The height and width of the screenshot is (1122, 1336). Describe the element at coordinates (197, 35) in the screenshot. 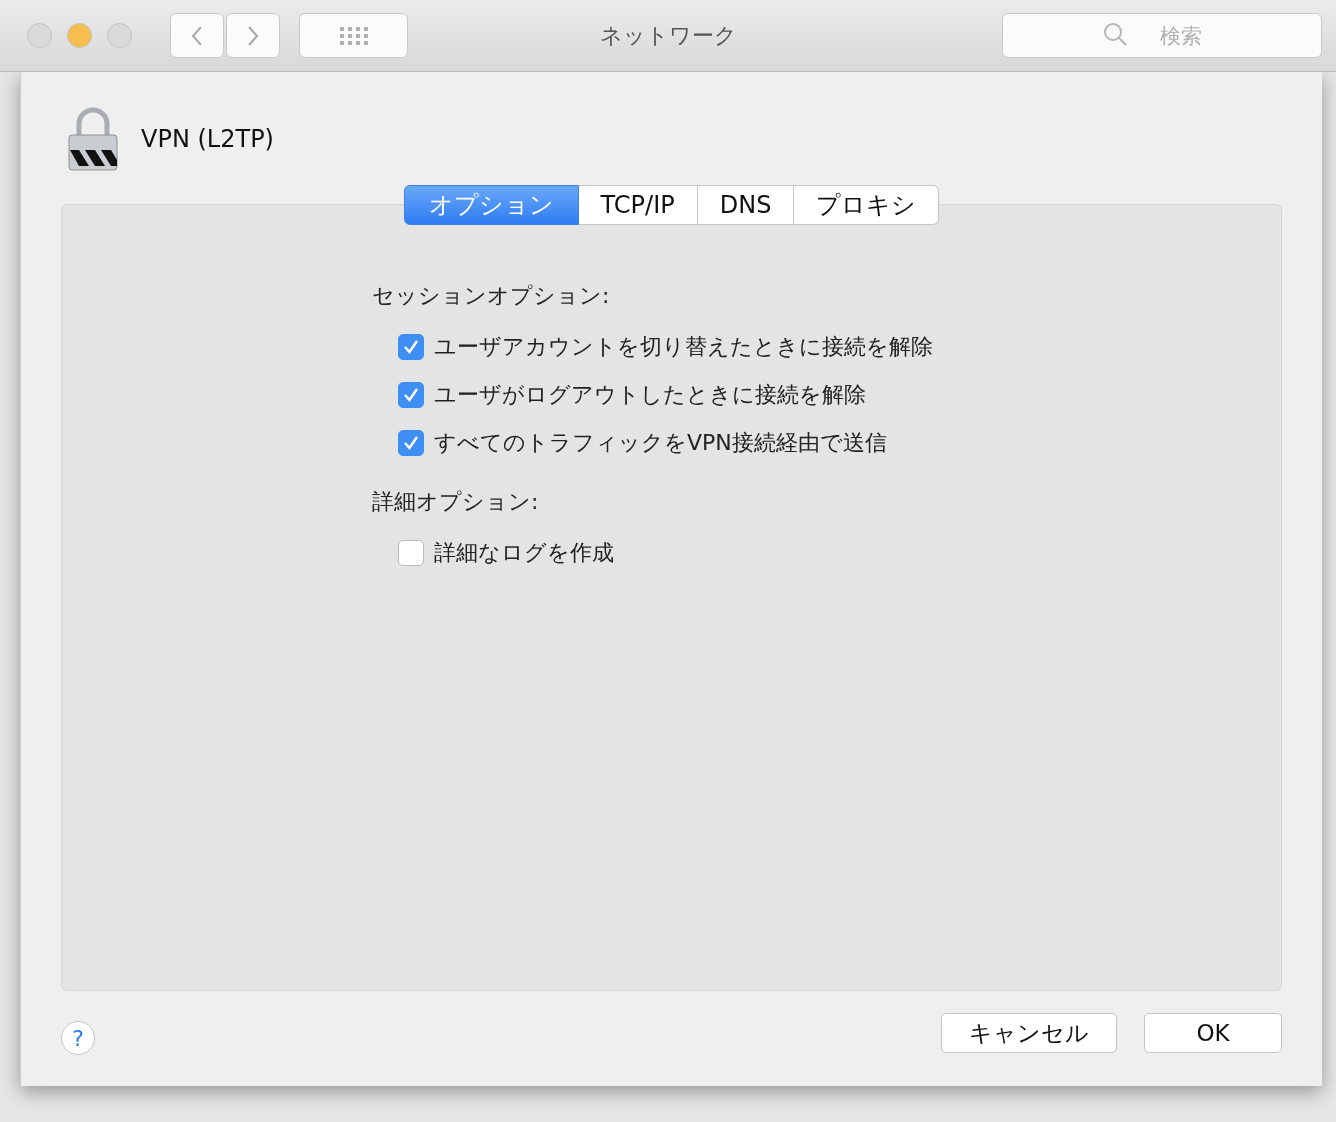

I see `back-button` at that location.